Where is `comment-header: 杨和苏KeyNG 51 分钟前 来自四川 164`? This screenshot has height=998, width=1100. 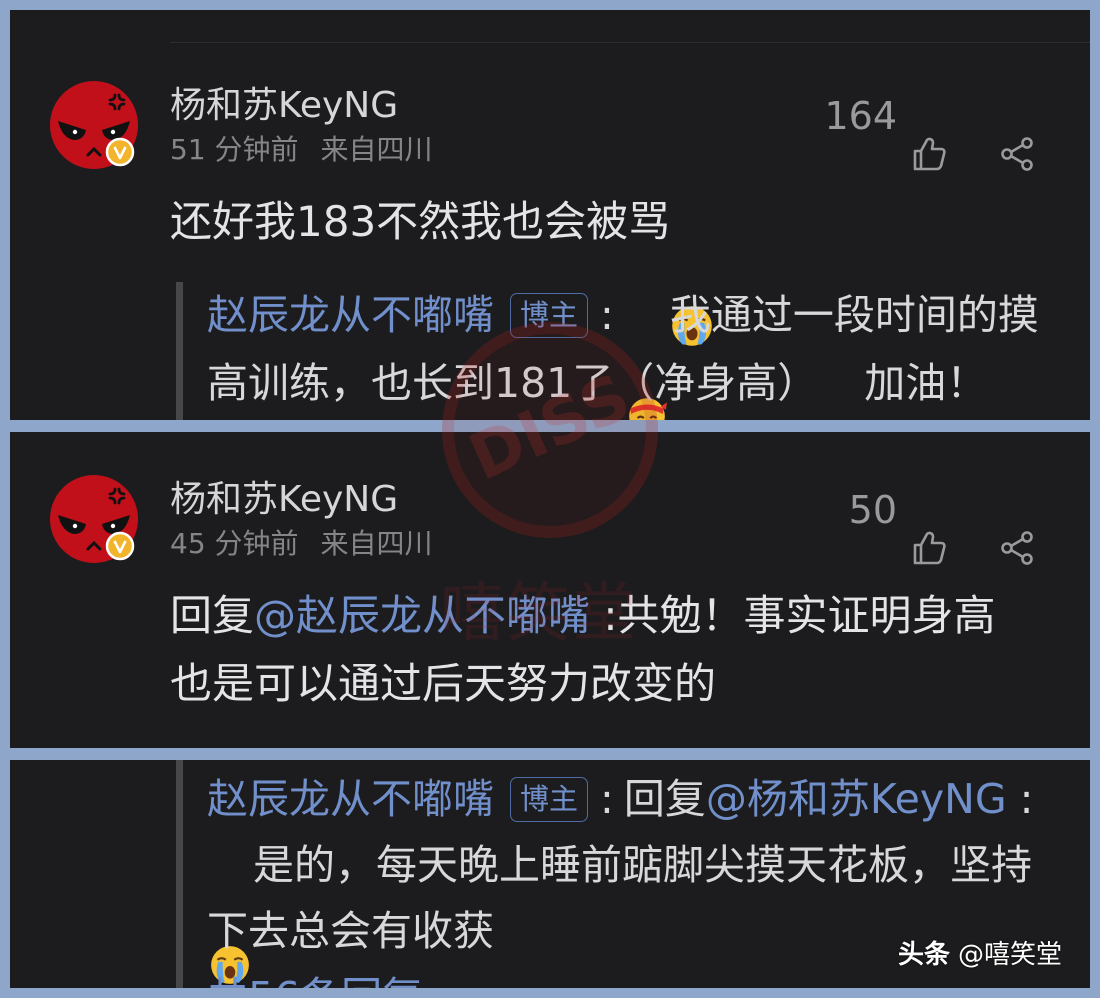
comment-header: 杨和苏KeyNG 51 分钟前 来自四川 164 is located at coordinates (550, 126).